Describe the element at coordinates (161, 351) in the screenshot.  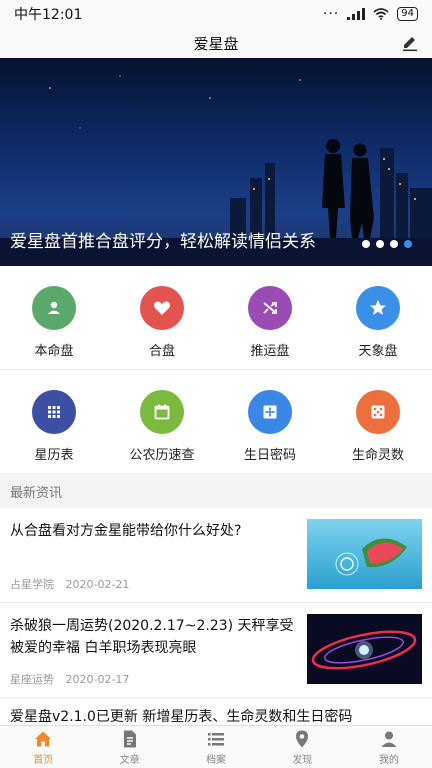
I see `feature-label: 合盘` at that location.